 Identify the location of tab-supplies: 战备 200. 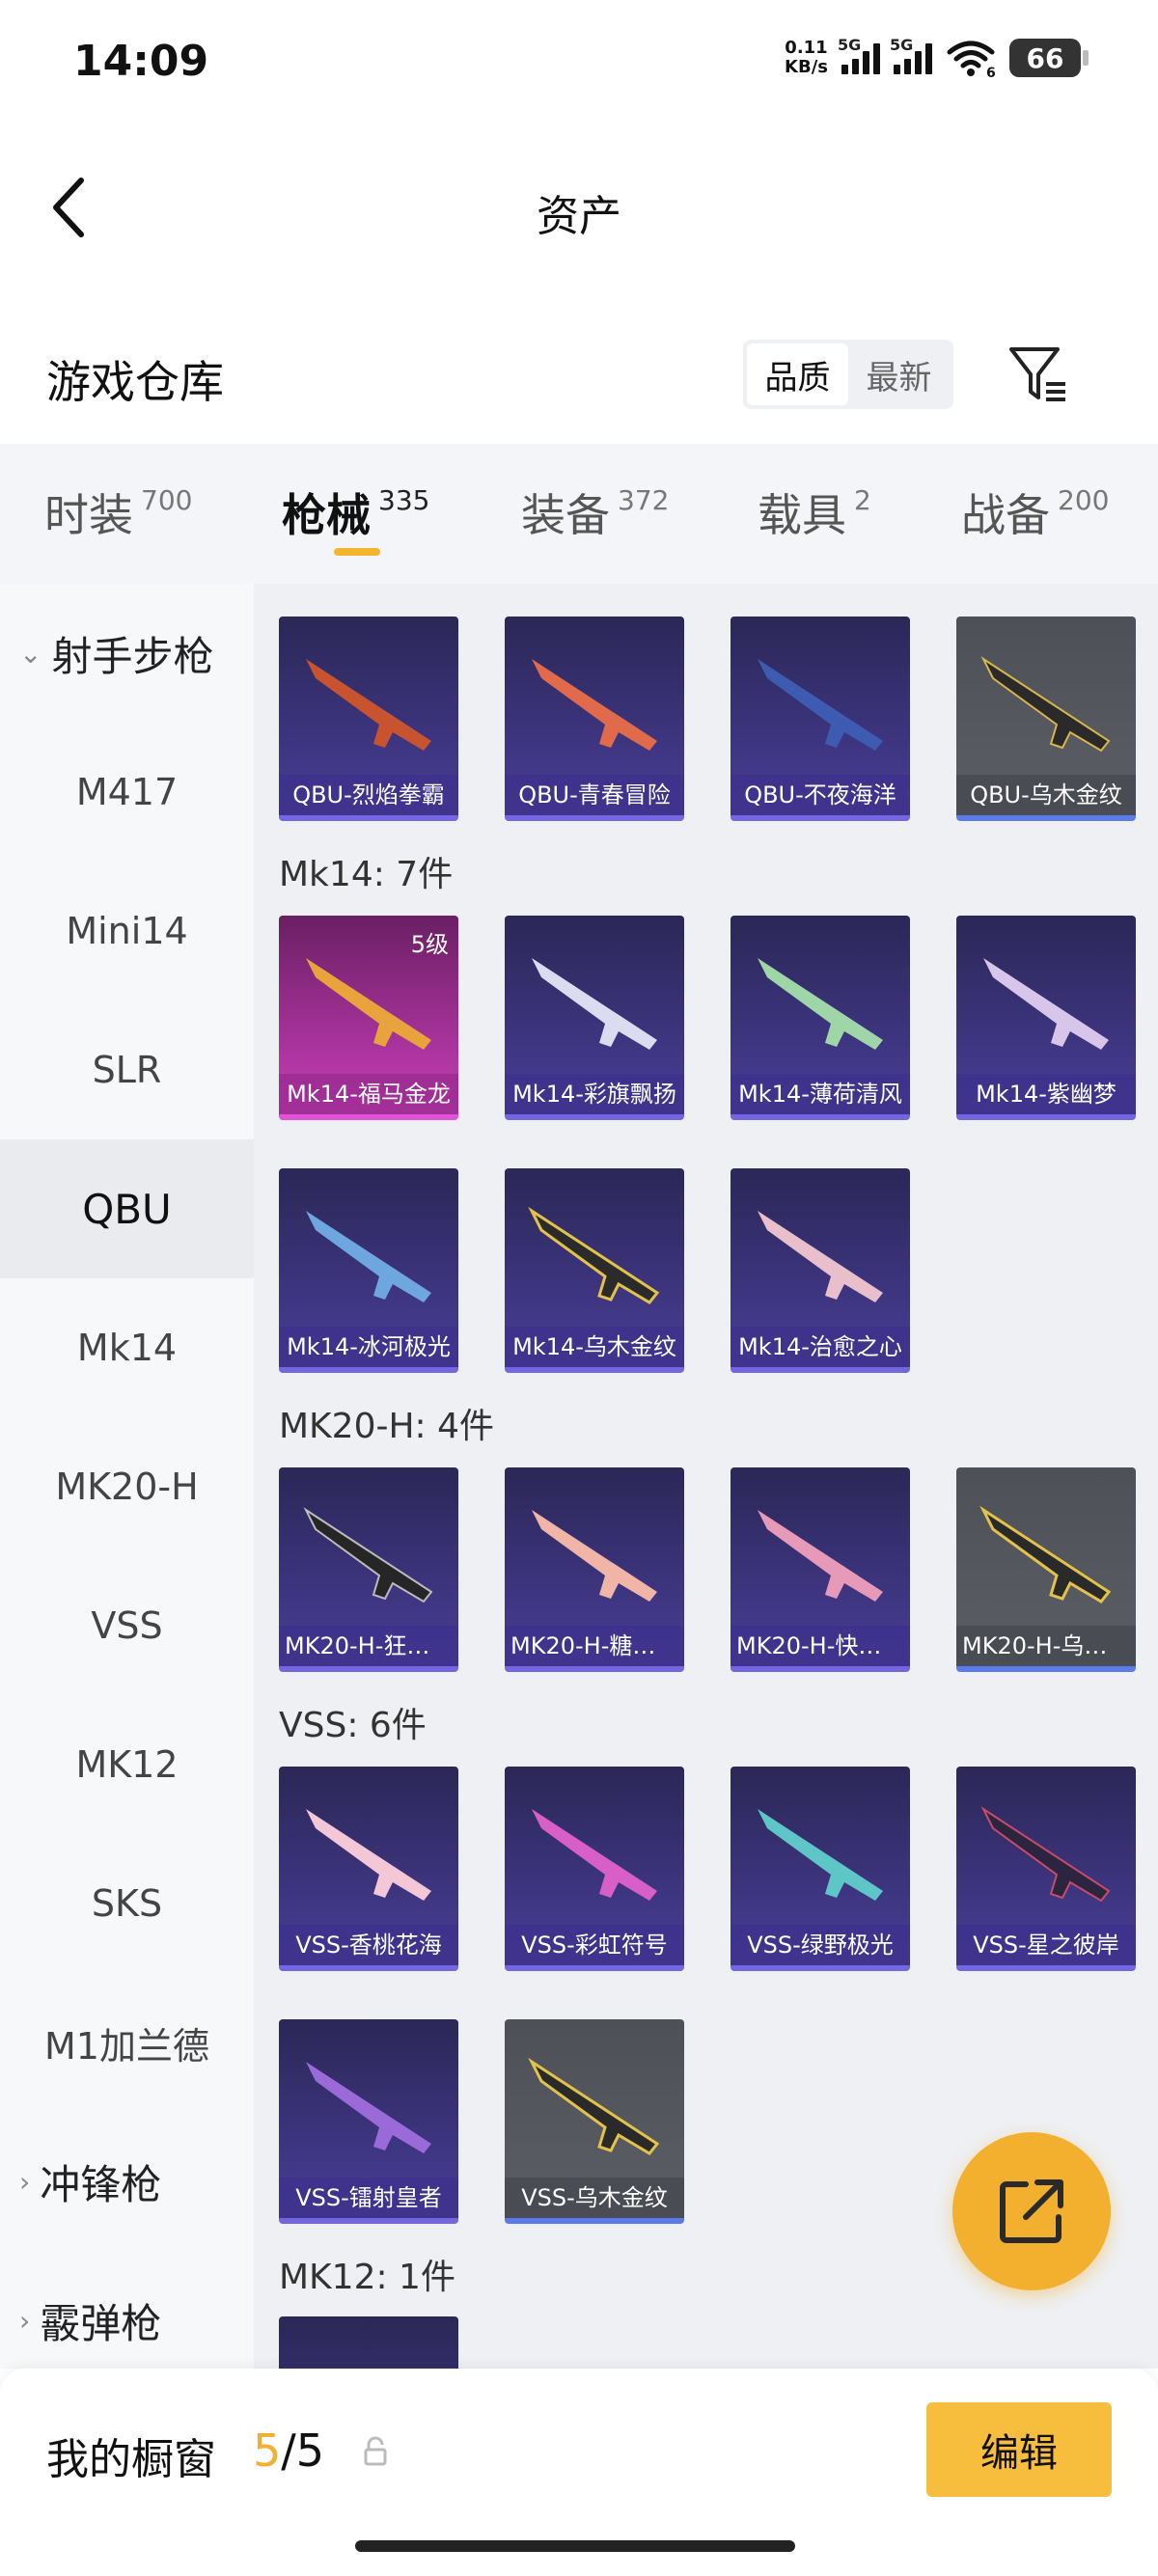
(1035, 512).